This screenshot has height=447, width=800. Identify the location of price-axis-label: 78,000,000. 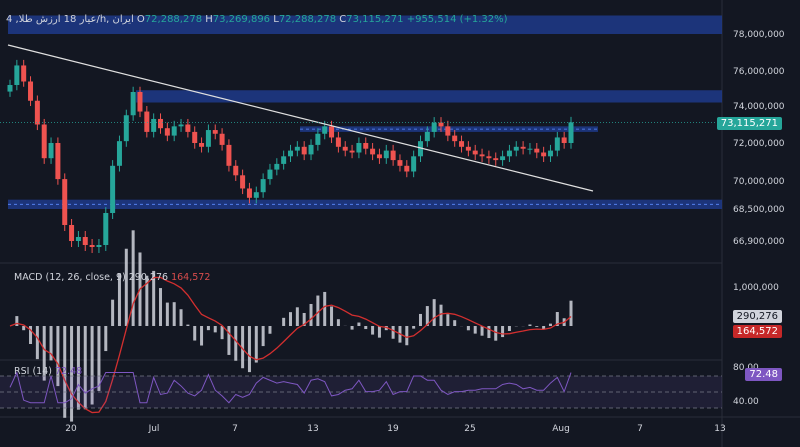
(759, 35).